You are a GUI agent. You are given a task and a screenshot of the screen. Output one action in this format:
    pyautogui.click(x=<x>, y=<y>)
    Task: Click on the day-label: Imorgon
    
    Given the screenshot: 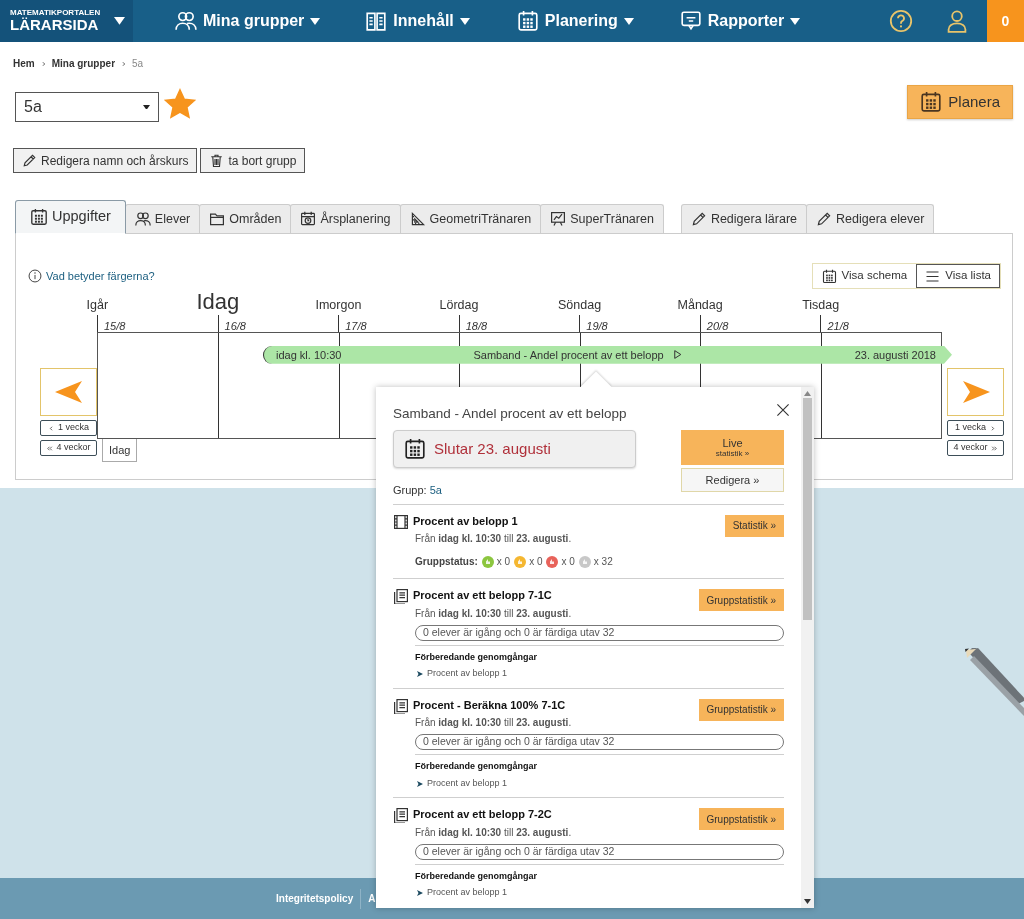 What is the action you would take?
    pyautogui.click(x=338, y=305)
    